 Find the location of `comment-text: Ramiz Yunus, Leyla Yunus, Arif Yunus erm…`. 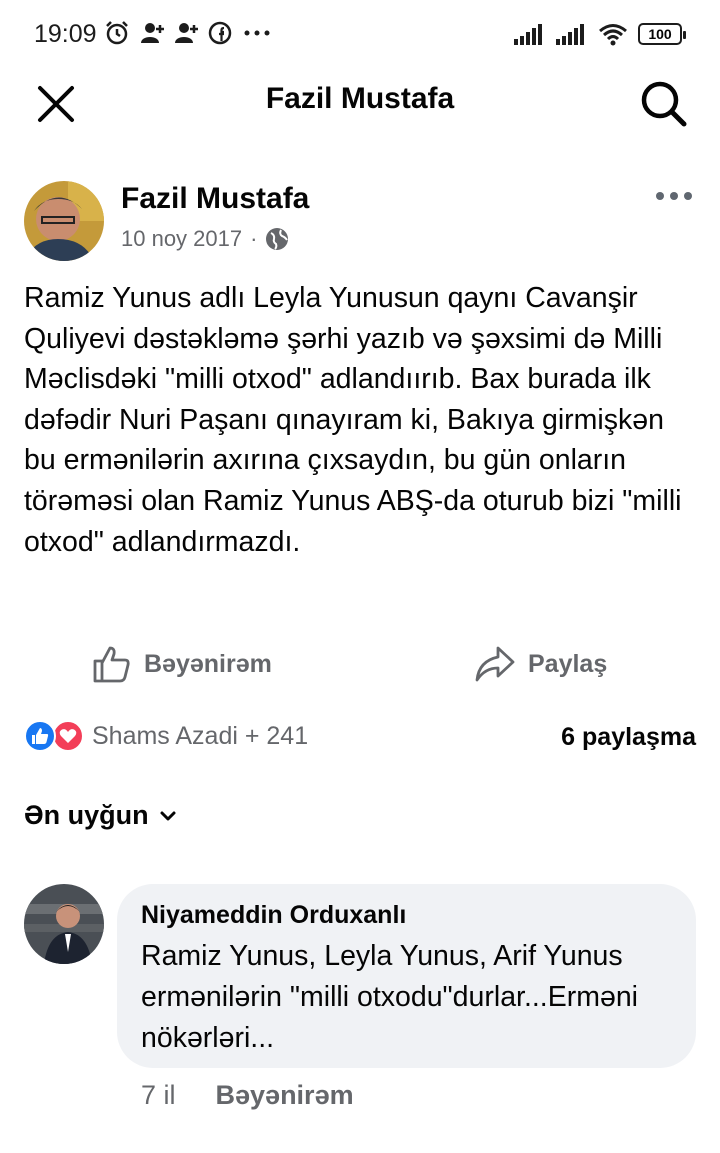

comment-text: Ramiz Yunus, Leyla Yunus, Arif Yunus erm… is located at coordinates (389, 997).